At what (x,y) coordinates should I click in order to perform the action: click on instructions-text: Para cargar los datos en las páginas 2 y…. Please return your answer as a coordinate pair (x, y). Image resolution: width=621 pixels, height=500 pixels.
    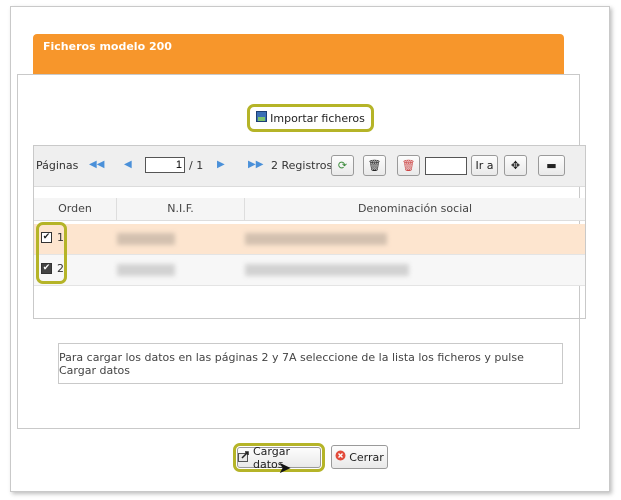
    Looking at the image, I should click on (291, 363).